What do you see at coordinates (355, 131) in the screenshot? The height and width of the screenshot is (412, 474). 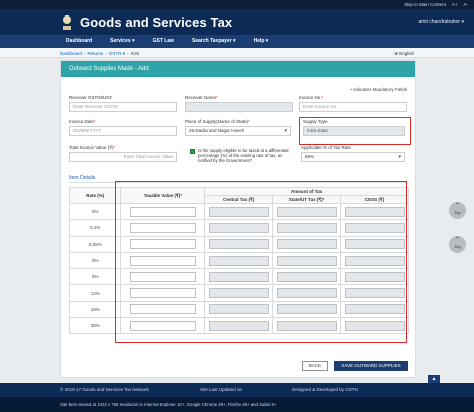 I see `supply-type-highlight` at bounding box center [355, 131].